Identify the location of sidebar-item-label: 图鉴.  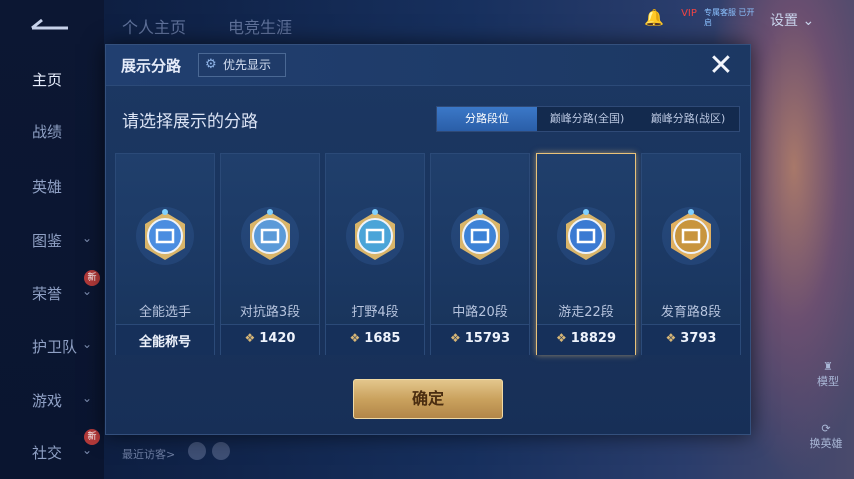
(47, 241).